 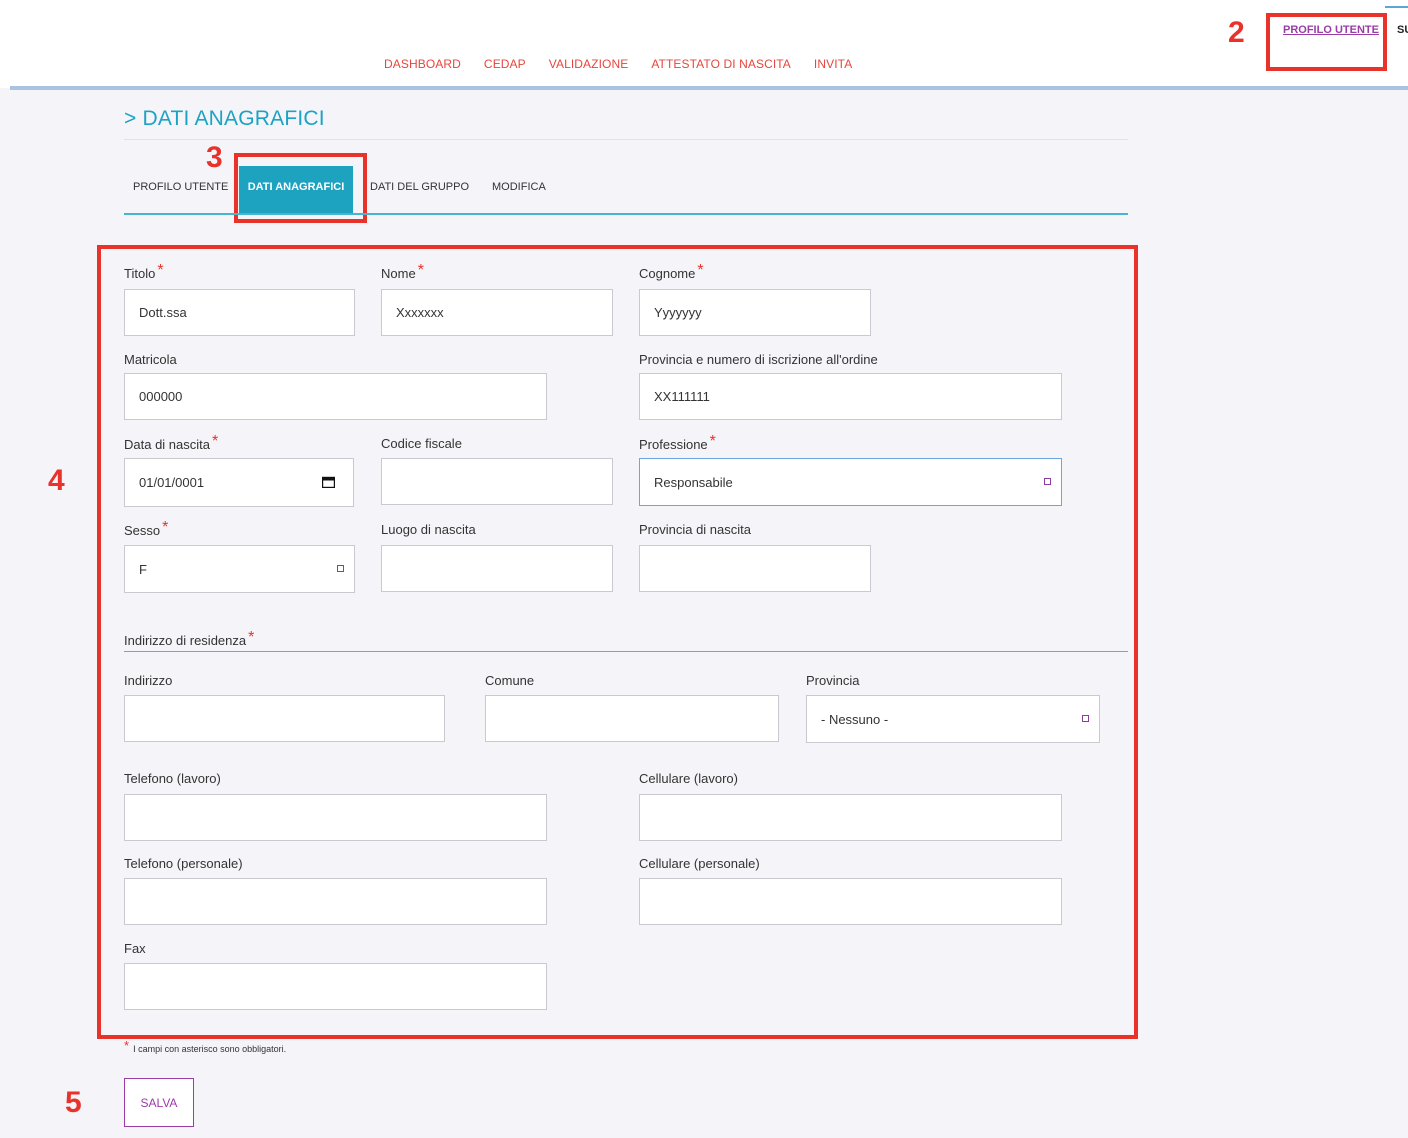 What do you see at coordinates (239, 482) in the screenshot?
I see `data-nascita-field: 01/01/0001` at bounding box center [239, 482].